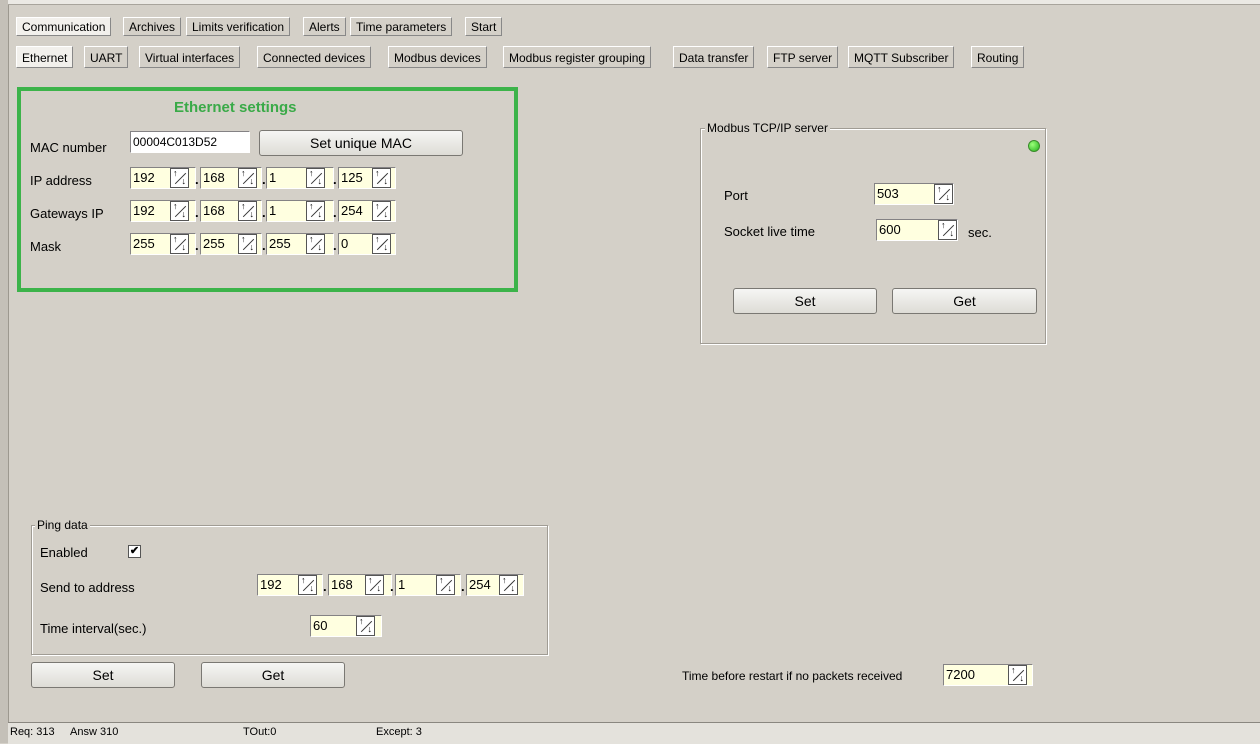 Image resolution: width=1260 pixels, height=744 pixels. I want to click on port-spinner-icon: ↑ ↓, so click(943, 194).